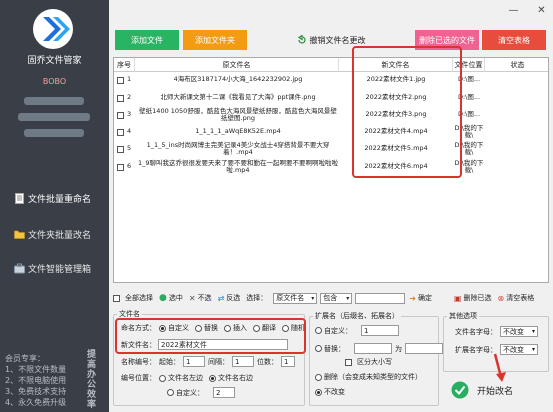 Image resolution: width=553 pixels, height=412 pixels. Describe the element at coordinates (138, 378) in the screenshot. I see `position-label: 编号位置：` at that location.